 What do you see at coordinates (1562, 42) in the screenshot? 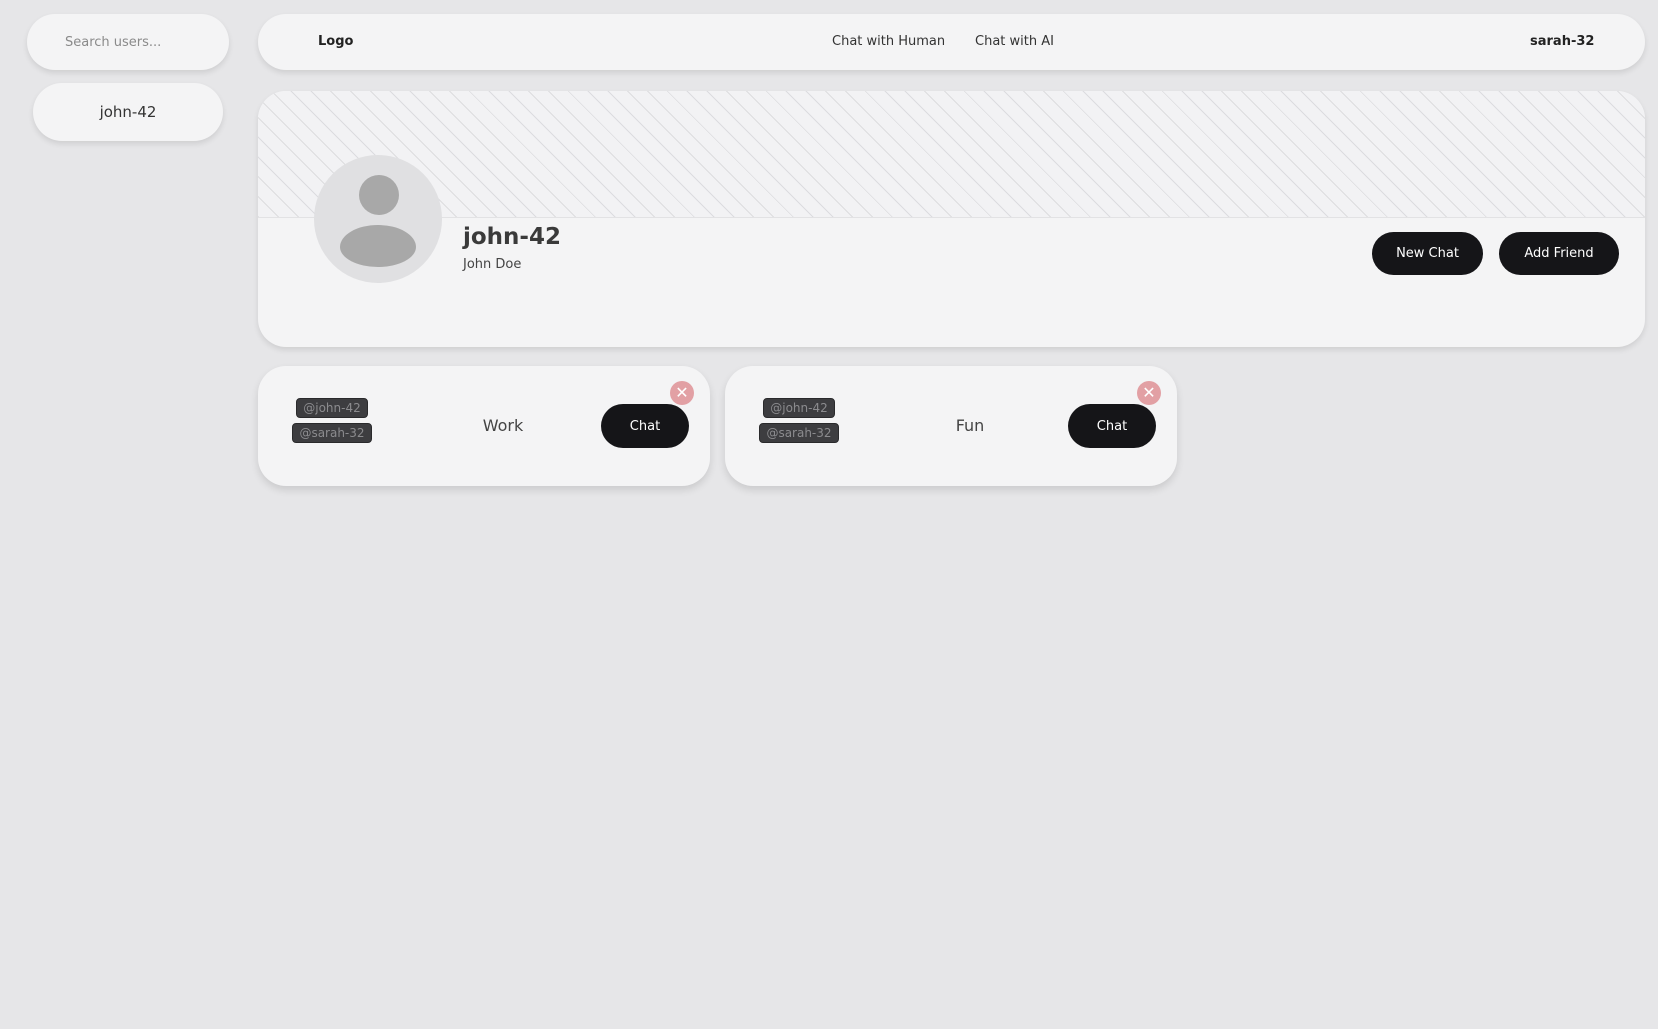
I see `current-user-menu: sarah-32` at bounding box center [1562, 42].